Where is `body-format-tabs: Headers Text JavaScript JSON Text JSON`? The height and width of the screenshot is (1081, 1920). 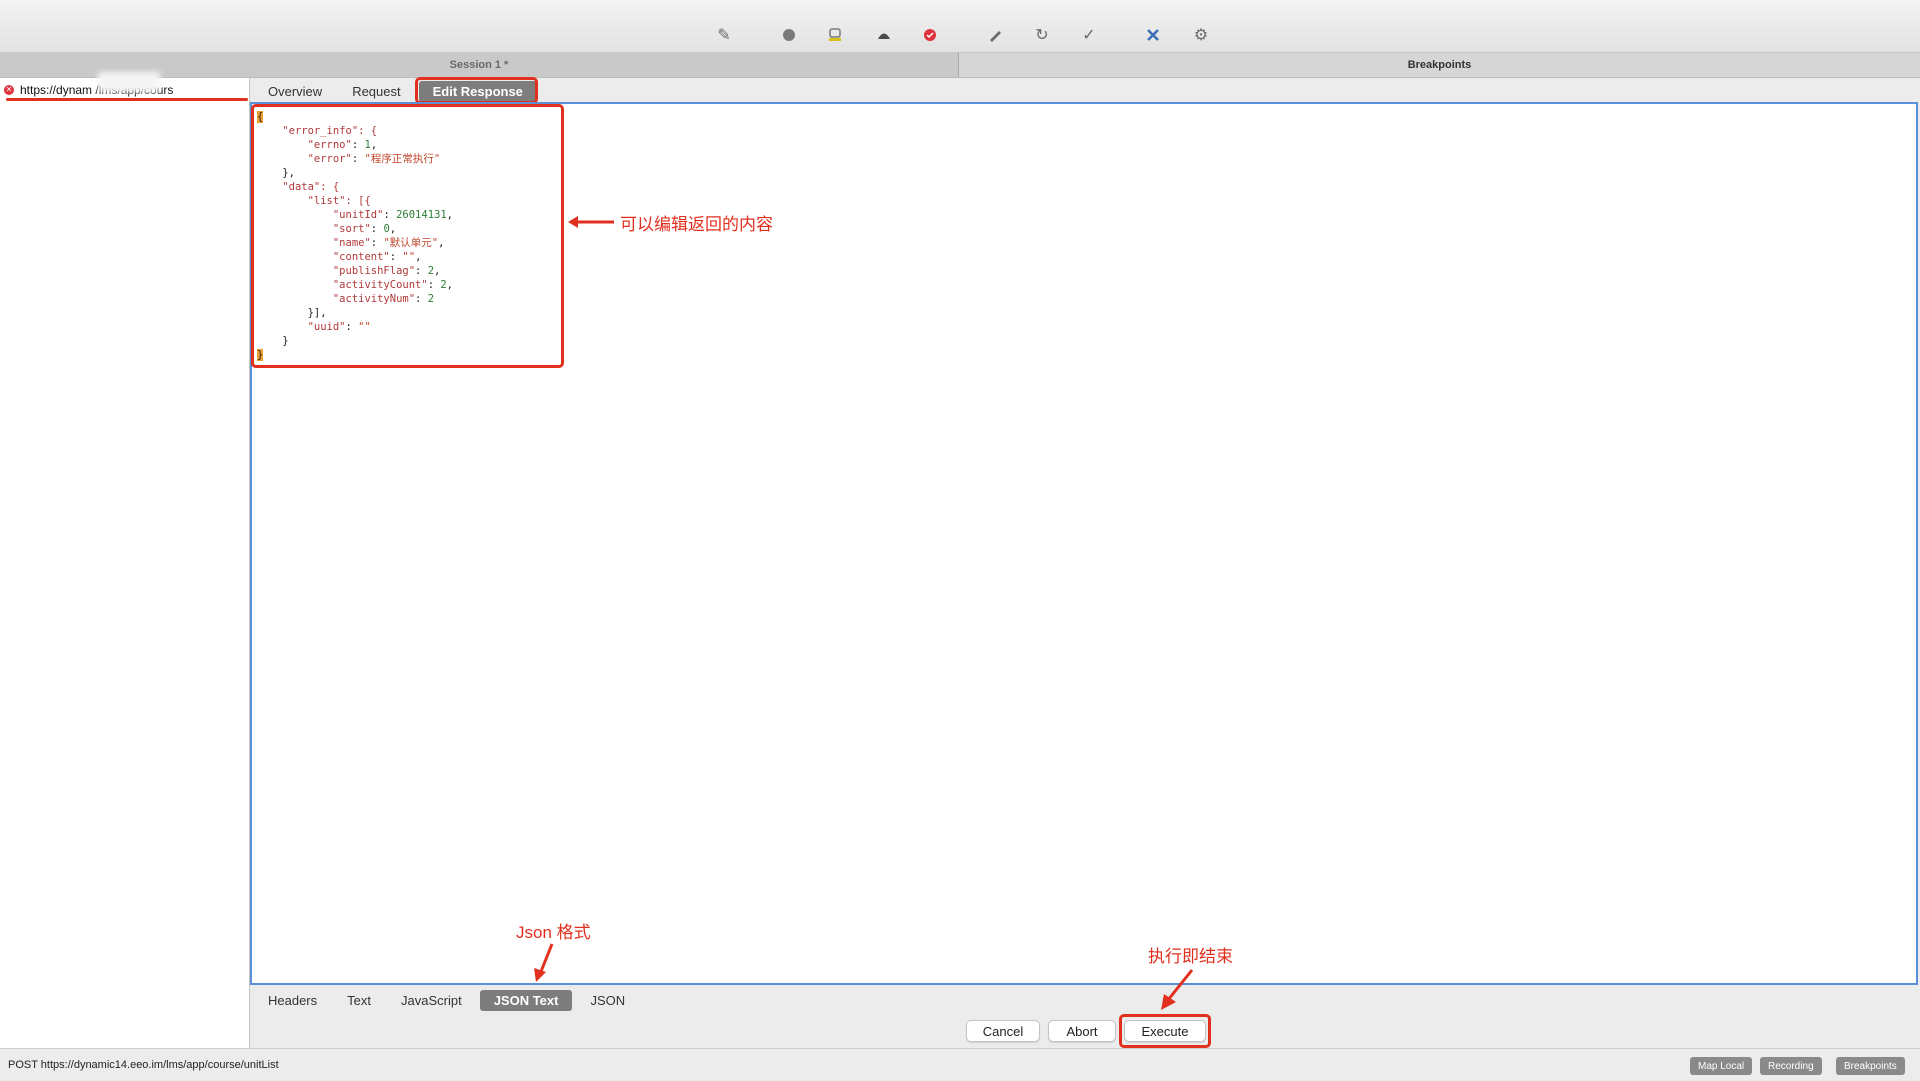 body-format-tabs: Headers Text JavaScript JSON Text JSON is located at coordinates (1085, 1000).